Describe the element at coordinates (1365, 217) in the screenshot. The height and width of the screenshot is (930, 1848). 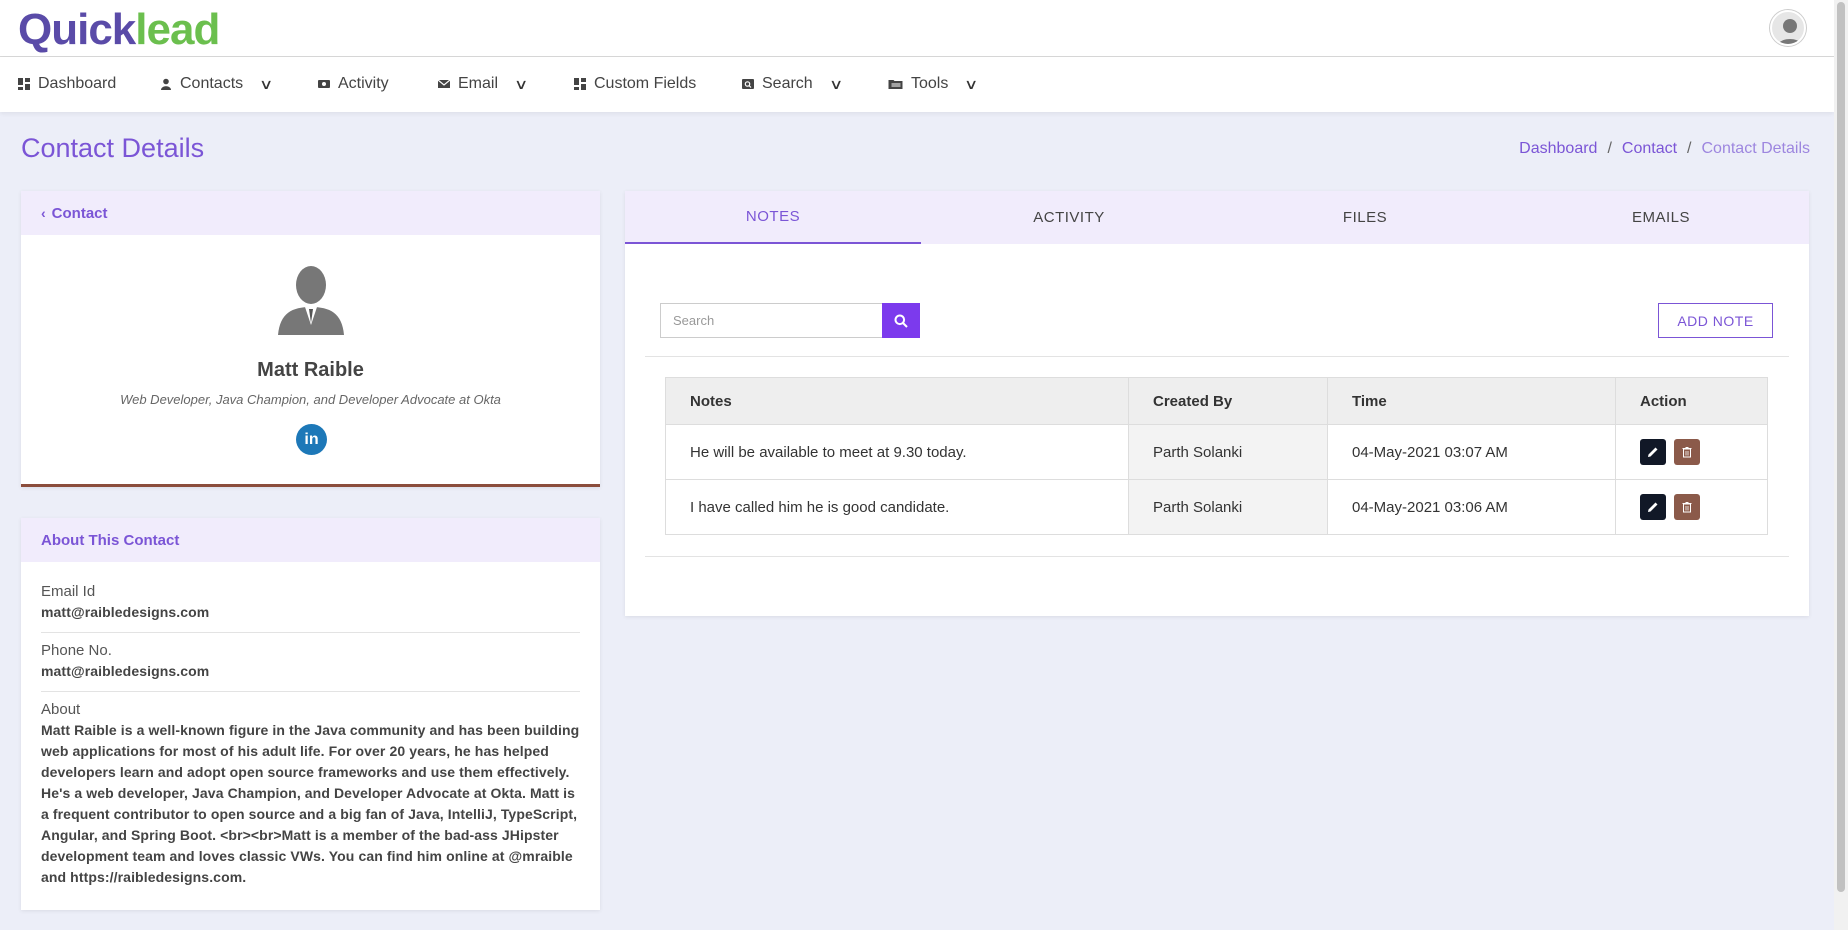
I see `tab-files: FILES` at that location.